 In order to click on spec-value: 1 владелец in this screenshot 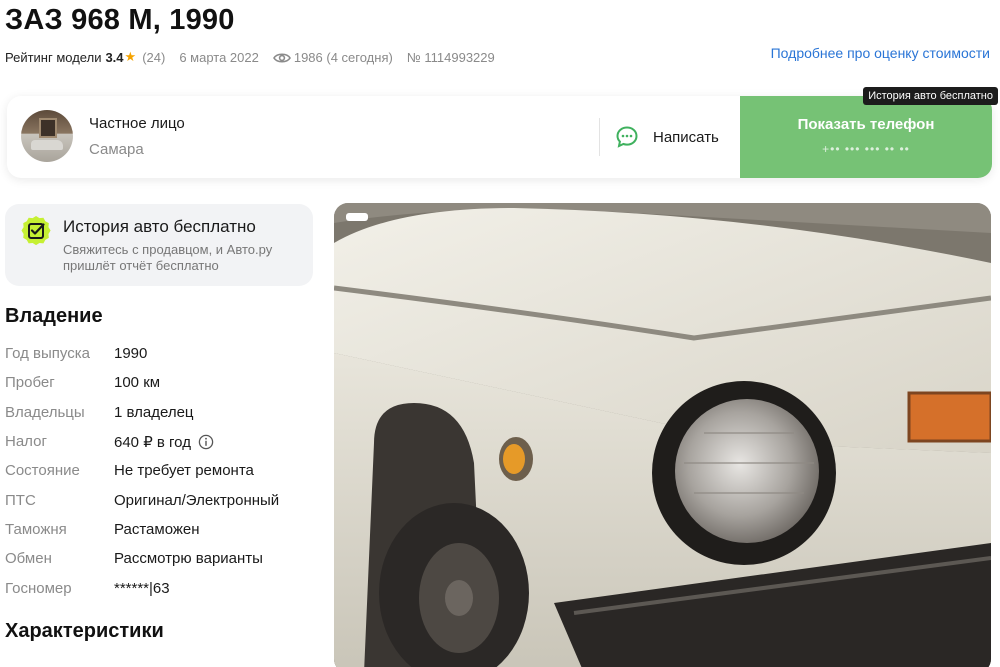, I will do `click(154, 412)`.